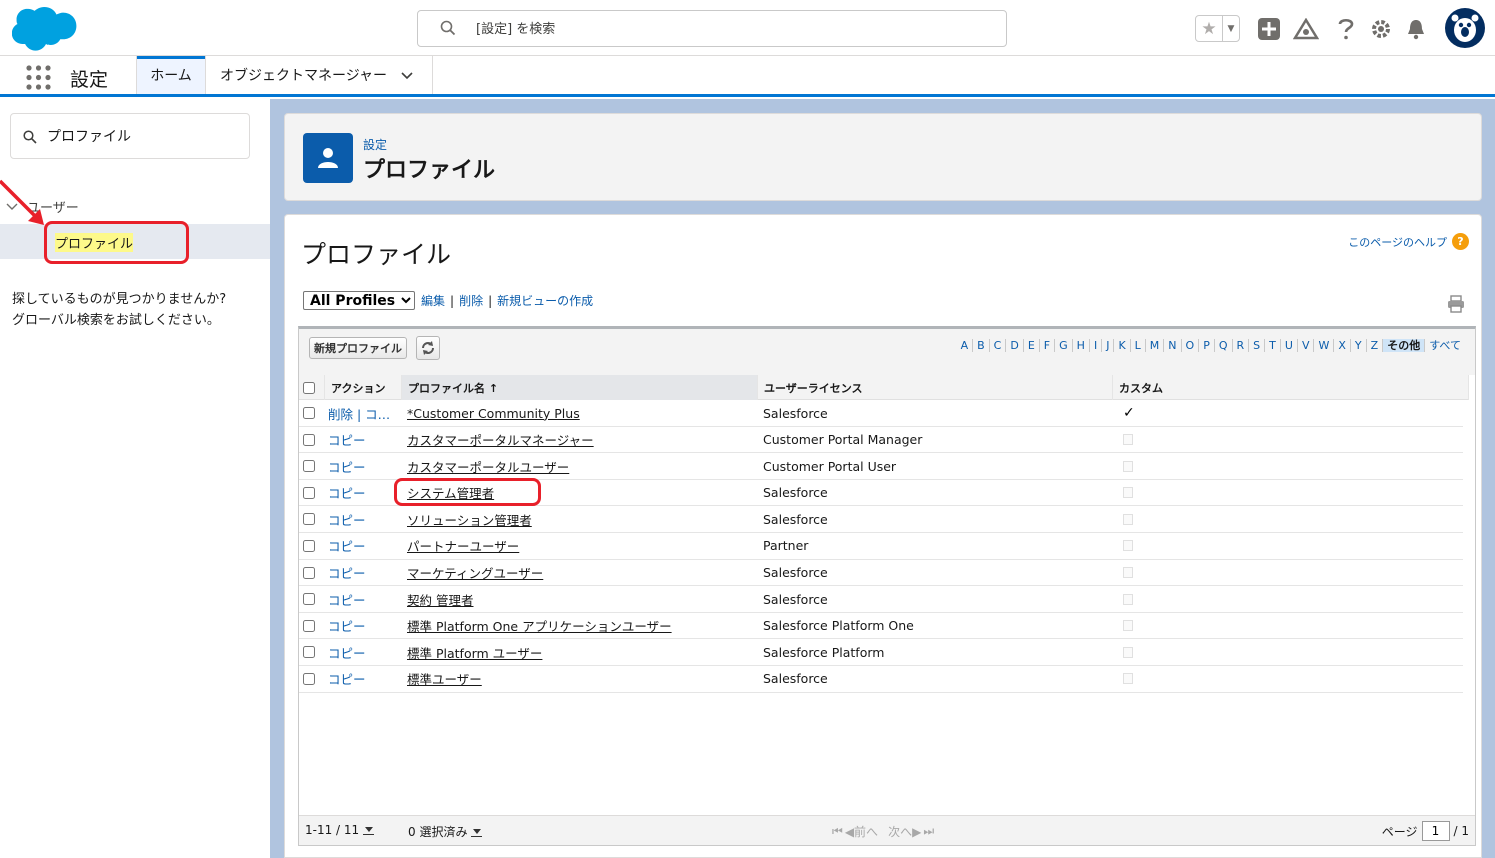  What do you see at coordinates (1257, 345) in the screenshot?
I see `alpha-filter-s: S` at bounding box center [1257, 345].